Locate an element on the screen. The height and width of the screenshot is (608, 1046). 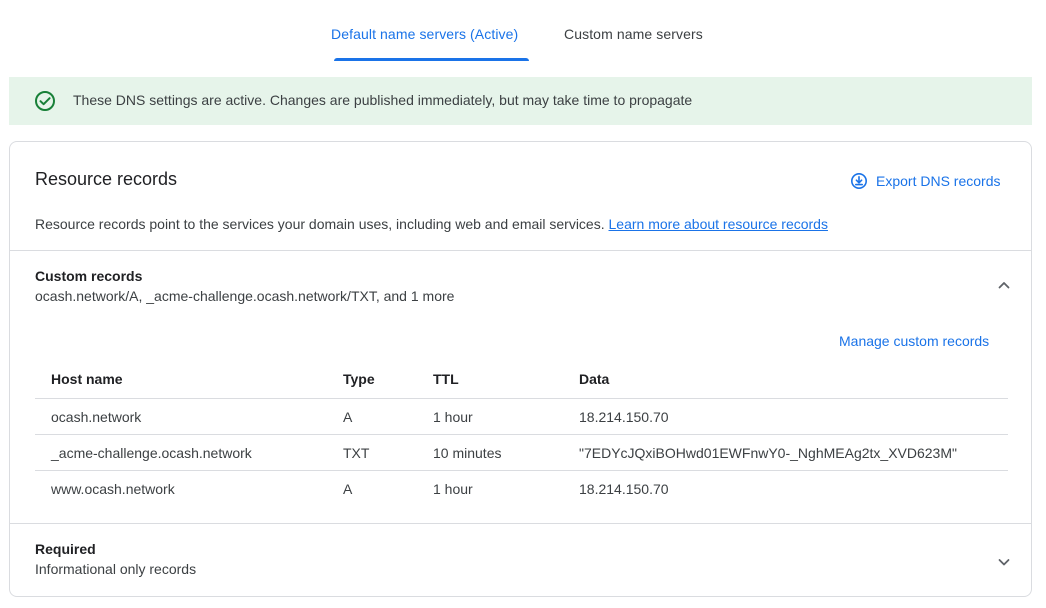
resource-records-title: Resource records is located at coordinates (106, 179).